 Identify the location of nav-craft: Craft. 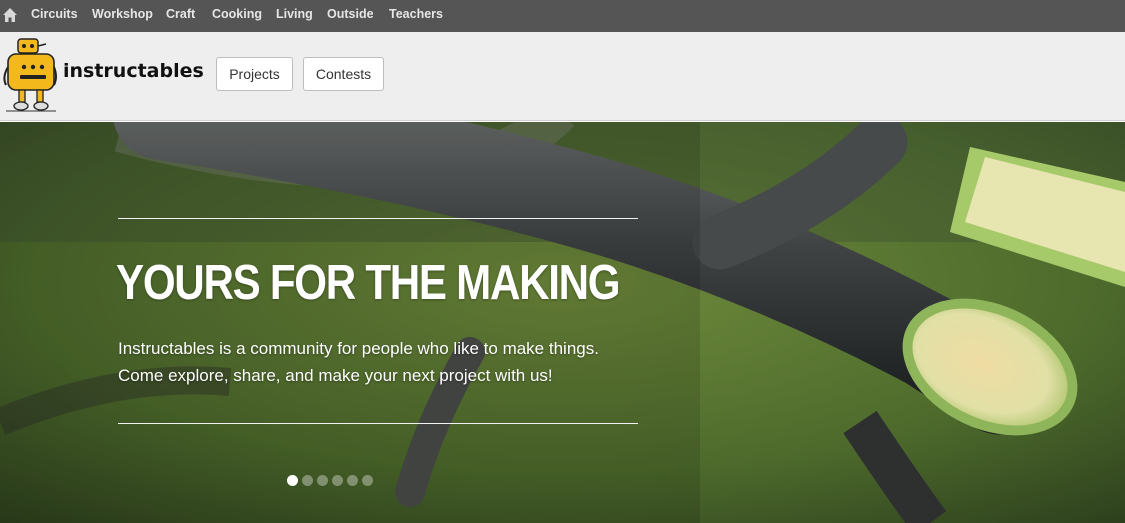
(180, 16).